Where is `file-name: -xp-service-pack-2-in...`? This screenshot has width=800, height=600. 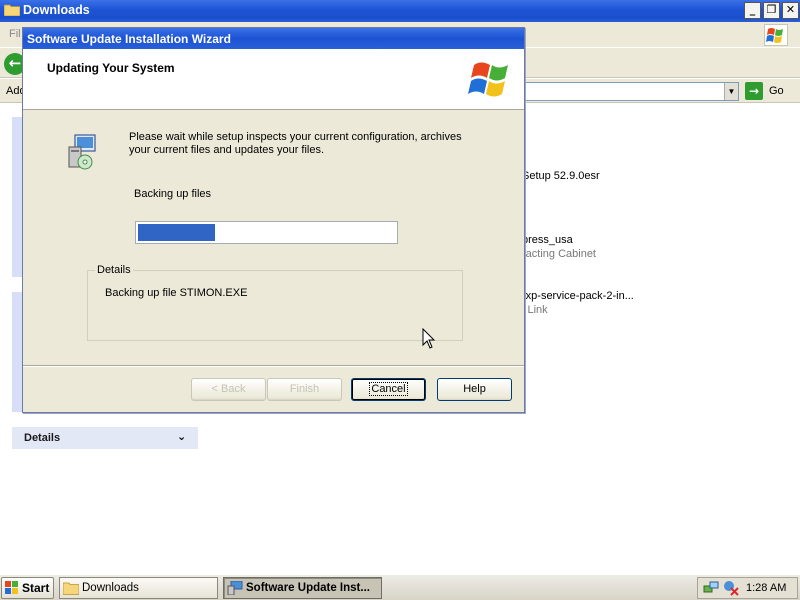
file-name: -xp-service-pack-2-in... is located at coordinates (578, 296).